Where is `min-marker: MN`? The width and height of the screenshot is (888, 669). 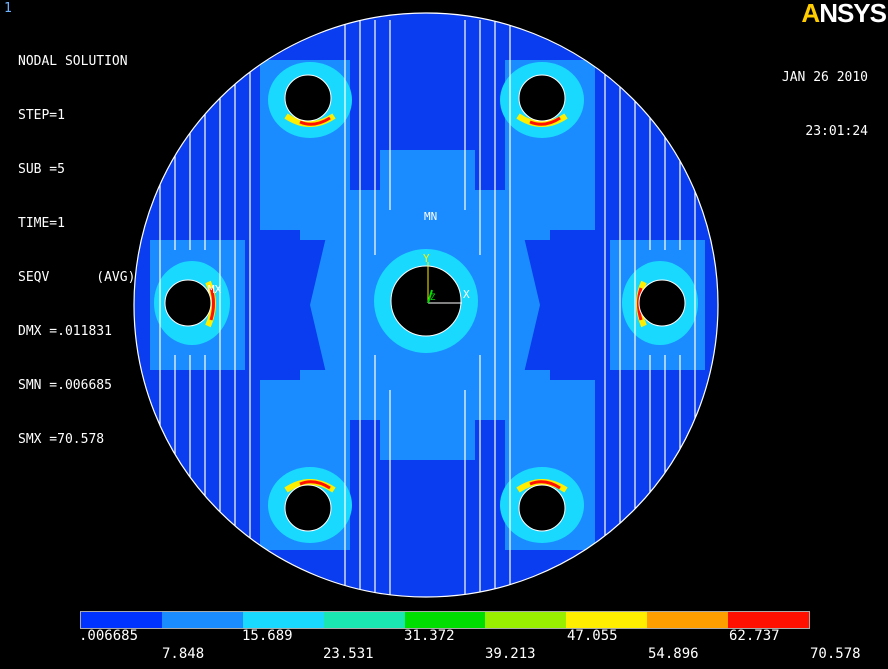
min-marker: MN is located at coordinates (430, 216).